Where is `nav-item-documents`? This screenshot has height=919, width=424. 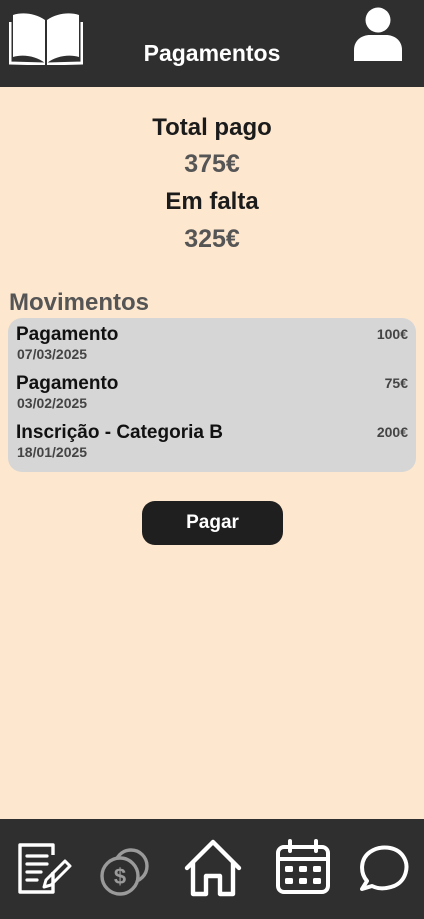 nav-item-documents is located at coordinates (45, 869).